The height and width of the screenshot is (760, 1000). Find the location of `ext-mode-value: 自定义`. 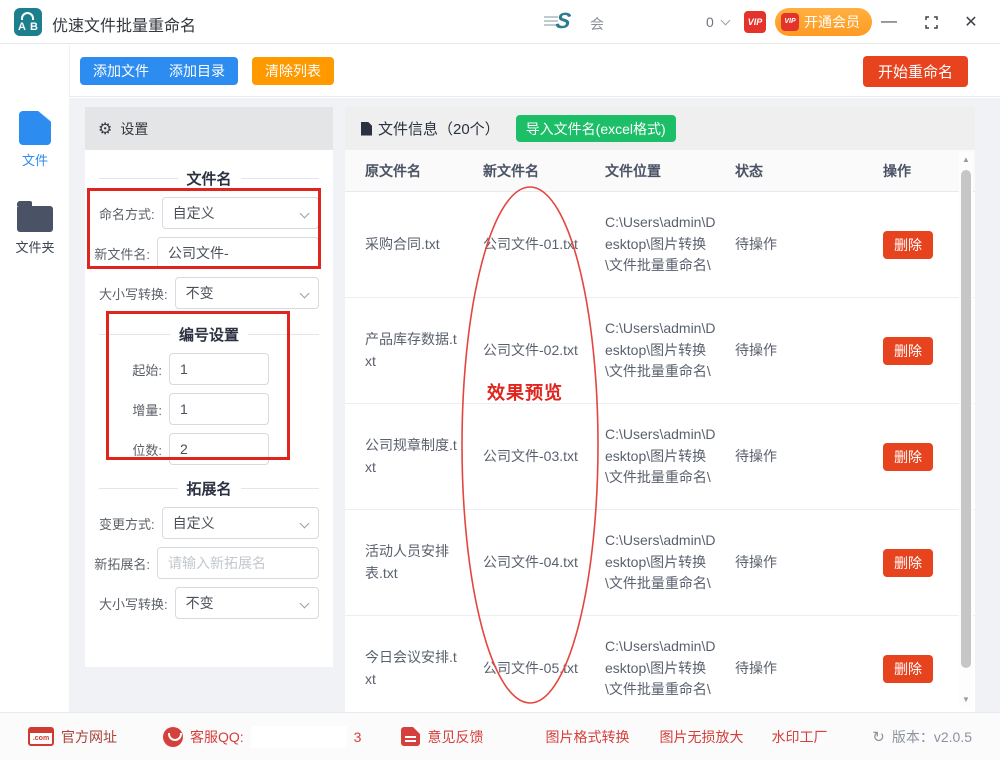

ext-mode-value: 自定义 is located at coordinates (193, 523).